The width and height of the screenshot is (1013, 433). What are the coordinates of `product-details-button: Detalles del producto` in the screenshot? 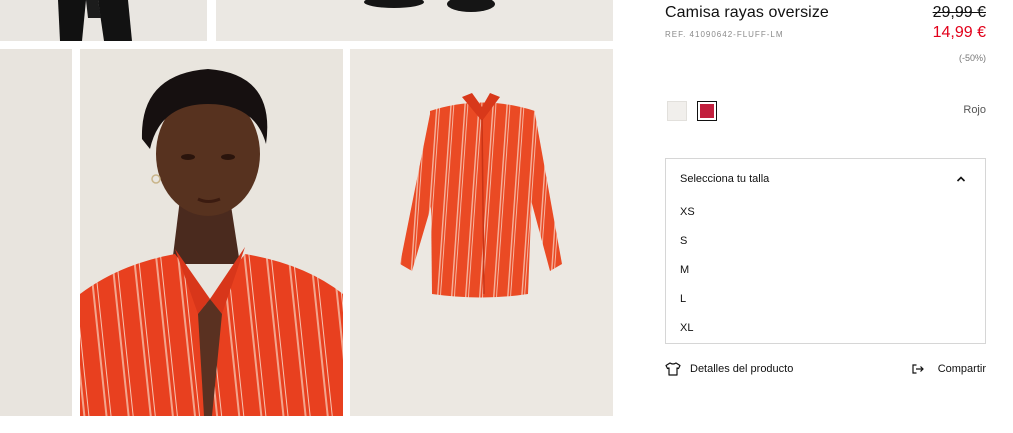 It's located at (729, 369).